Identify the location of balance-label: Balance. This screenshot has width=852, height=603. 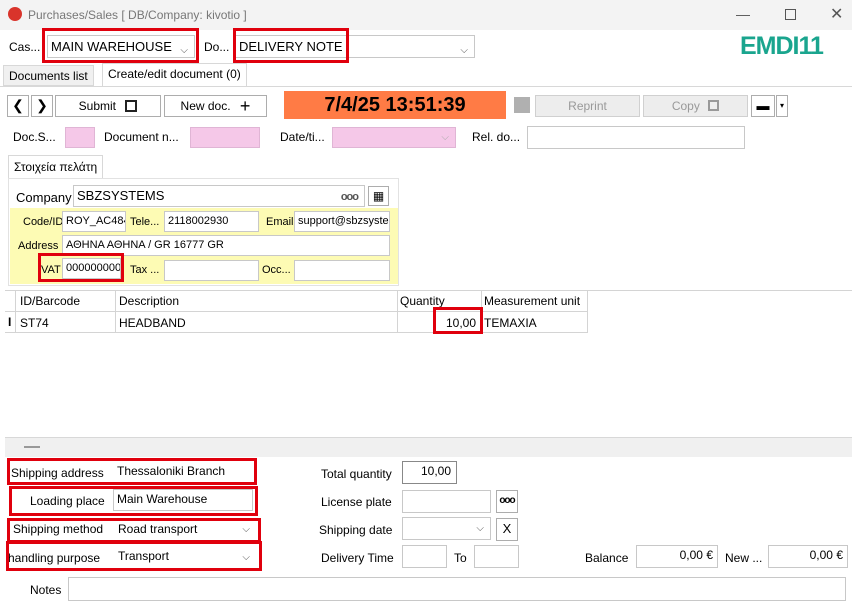
(607, 558).